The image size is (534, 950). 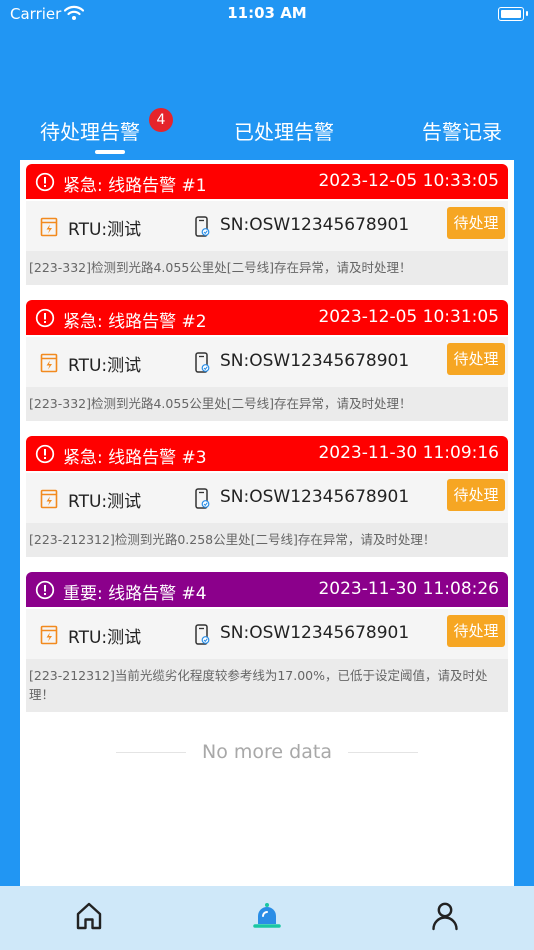 I want to click on person-icon, so click(x=445, y=916).